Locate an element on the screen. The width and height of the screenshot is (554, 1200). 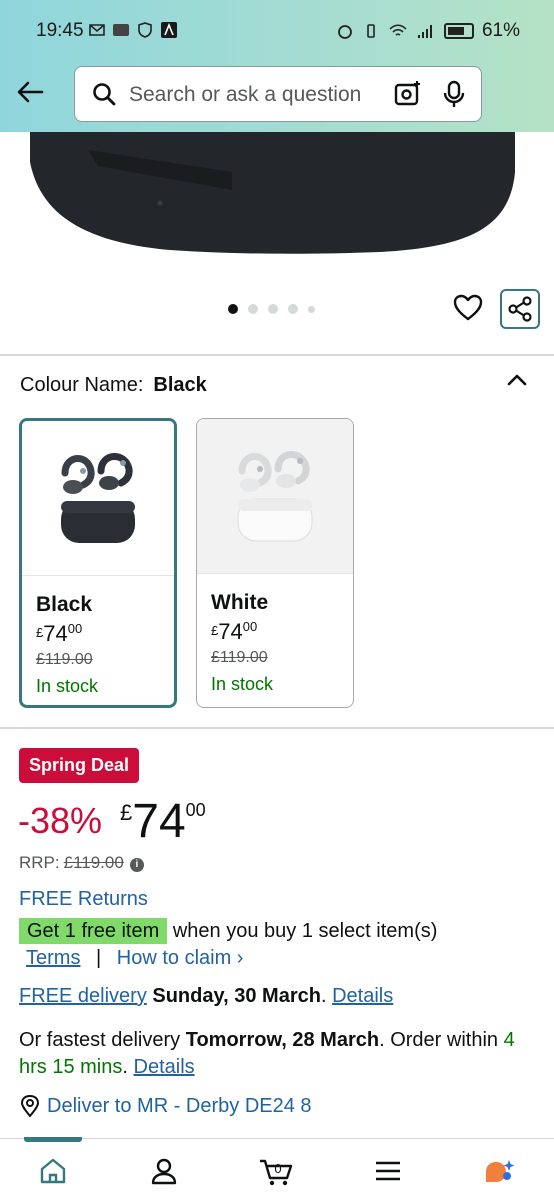
colour-option-name: Black is located at coordinates (64, 604).